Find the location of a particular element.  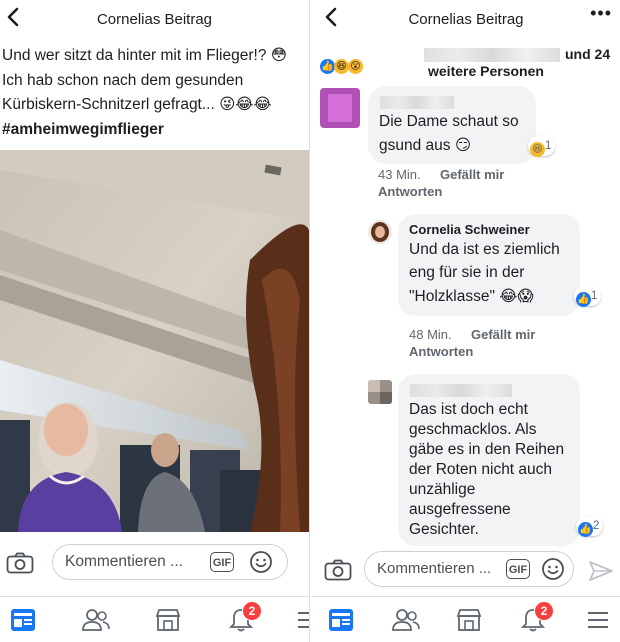

reaction-count: 2 is located at coordinates (596, 526).